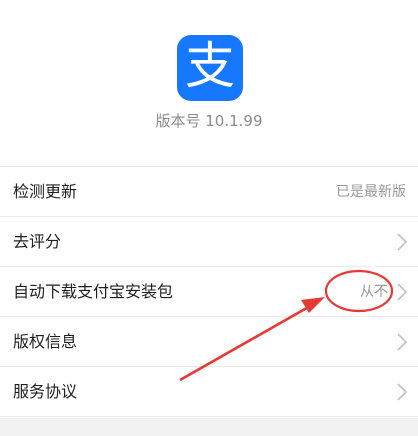  What do you see at coordinates (45, 341) in the screenshot?
I see `settings-item-label: 版权信息` at bounding box center [45, 341].